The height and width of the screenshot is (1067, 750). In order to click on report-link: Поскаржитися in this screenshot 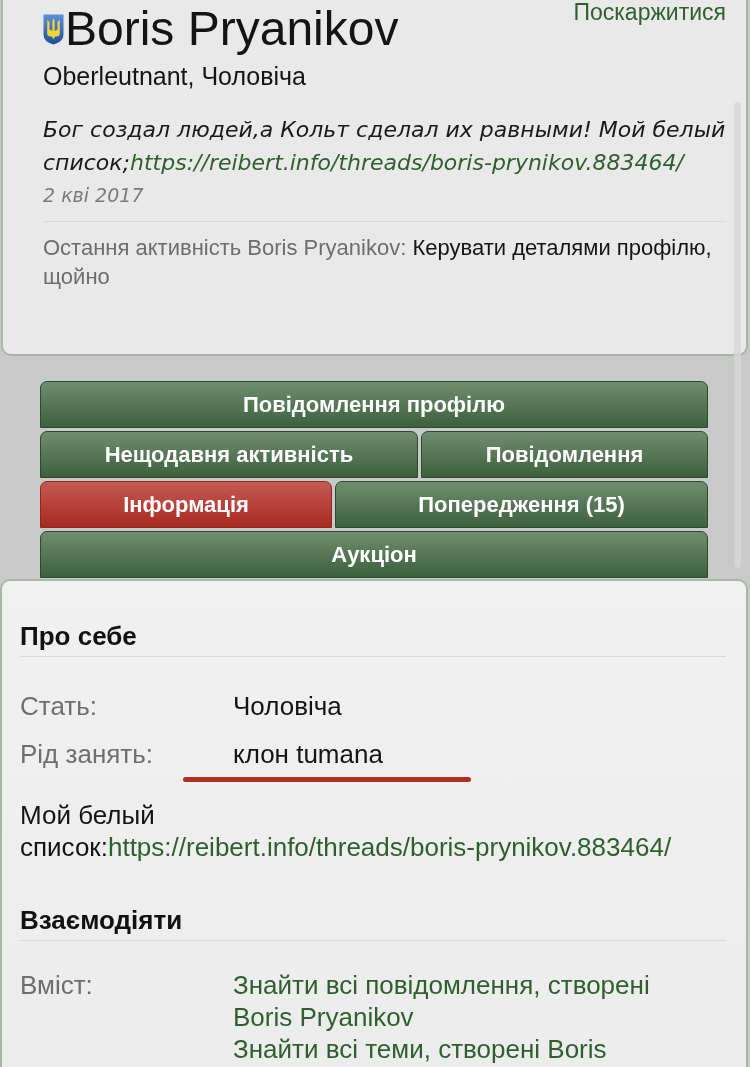, I will do `click(649, 12)`.